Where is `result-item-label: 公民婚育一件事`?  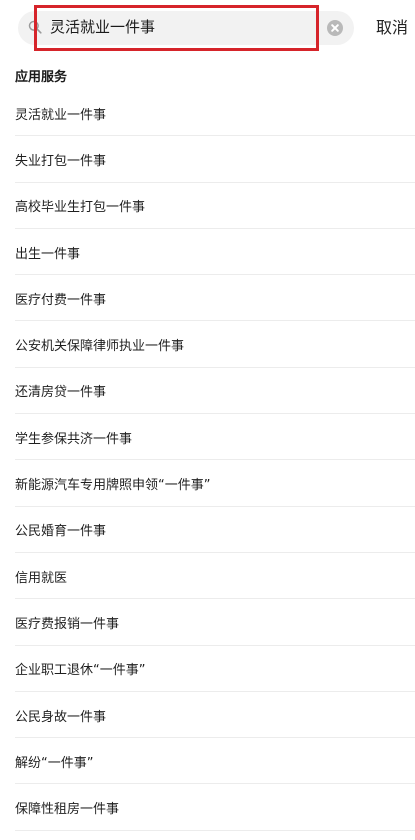
result-item-label: 公民婚育一件事 is located at coordinates (61, 532).